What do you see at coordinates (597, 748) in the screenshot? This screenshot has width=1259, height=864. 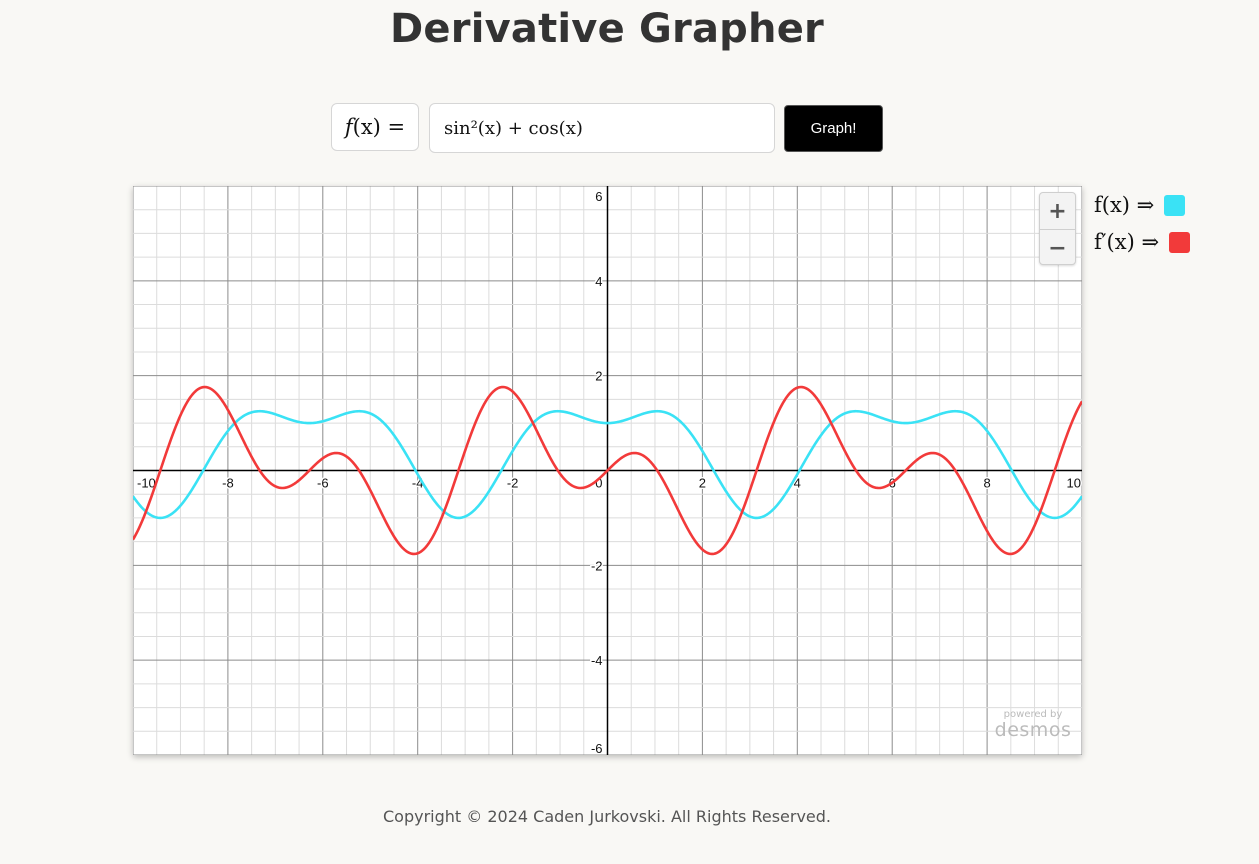 I see `y-tick-label: -6` at bounding box center [597, 748].